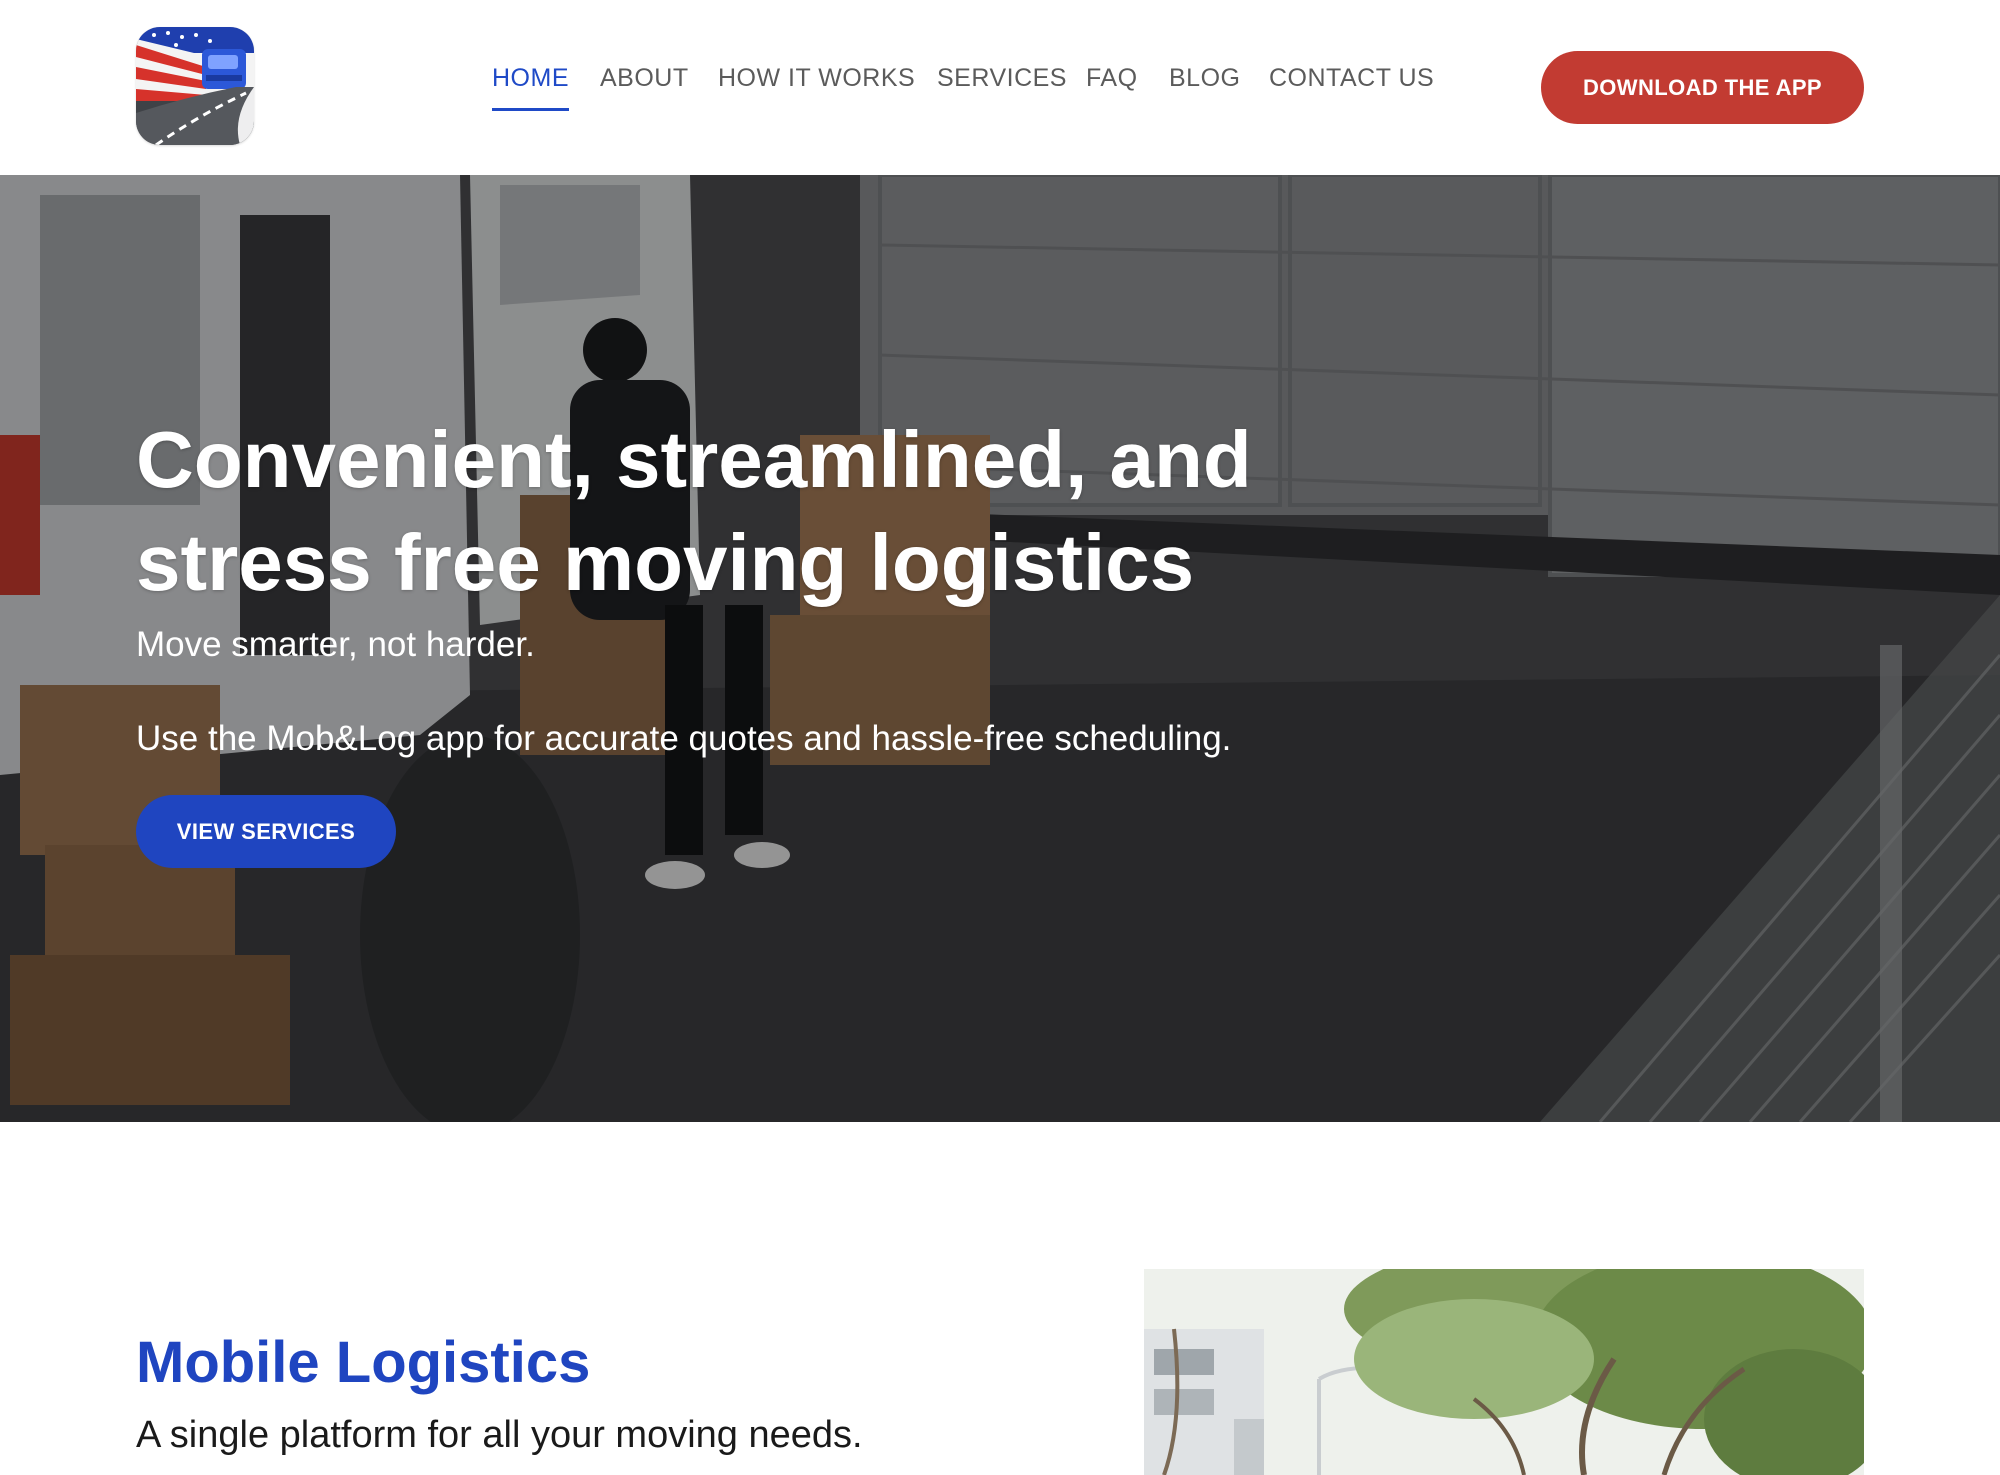 The image size is (2000, 1475). What do you see at coordinates (816, 78) in the screenshot?
I see `nav-how-it-works: HOW IT WORKS` at bounding box center [816, 78].